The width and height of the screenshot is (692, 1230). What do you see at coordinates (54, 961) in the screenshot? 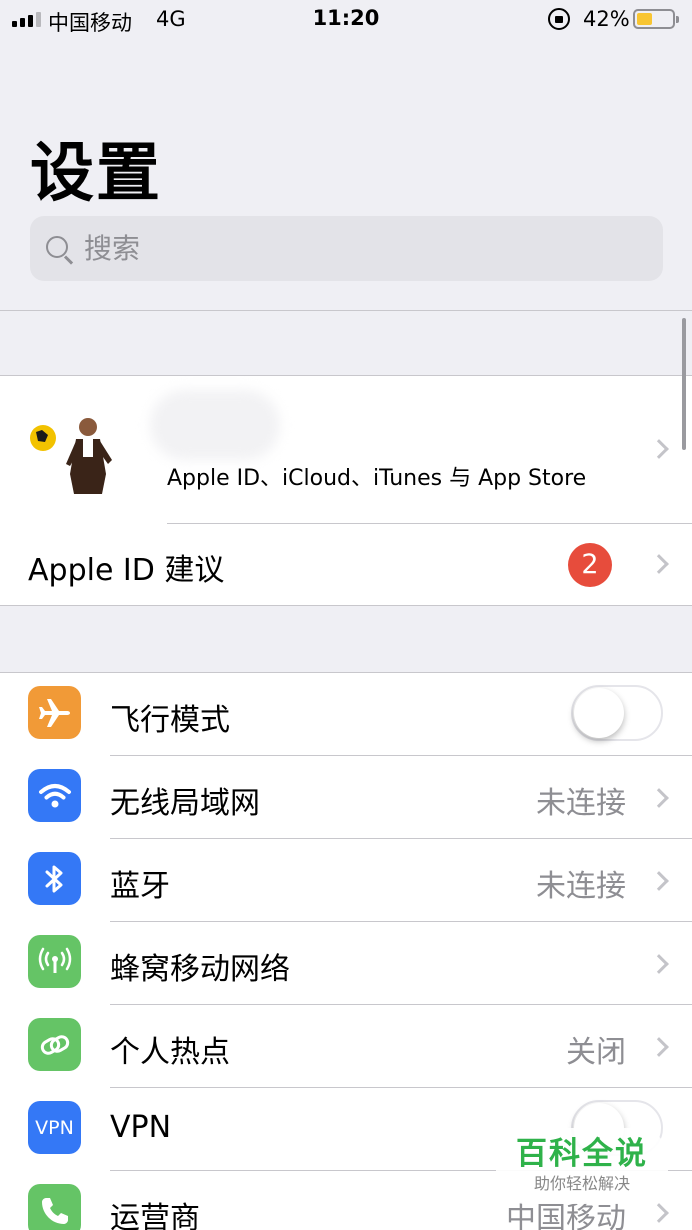
I see `antenna-icon` at bounding box center [54, 961].